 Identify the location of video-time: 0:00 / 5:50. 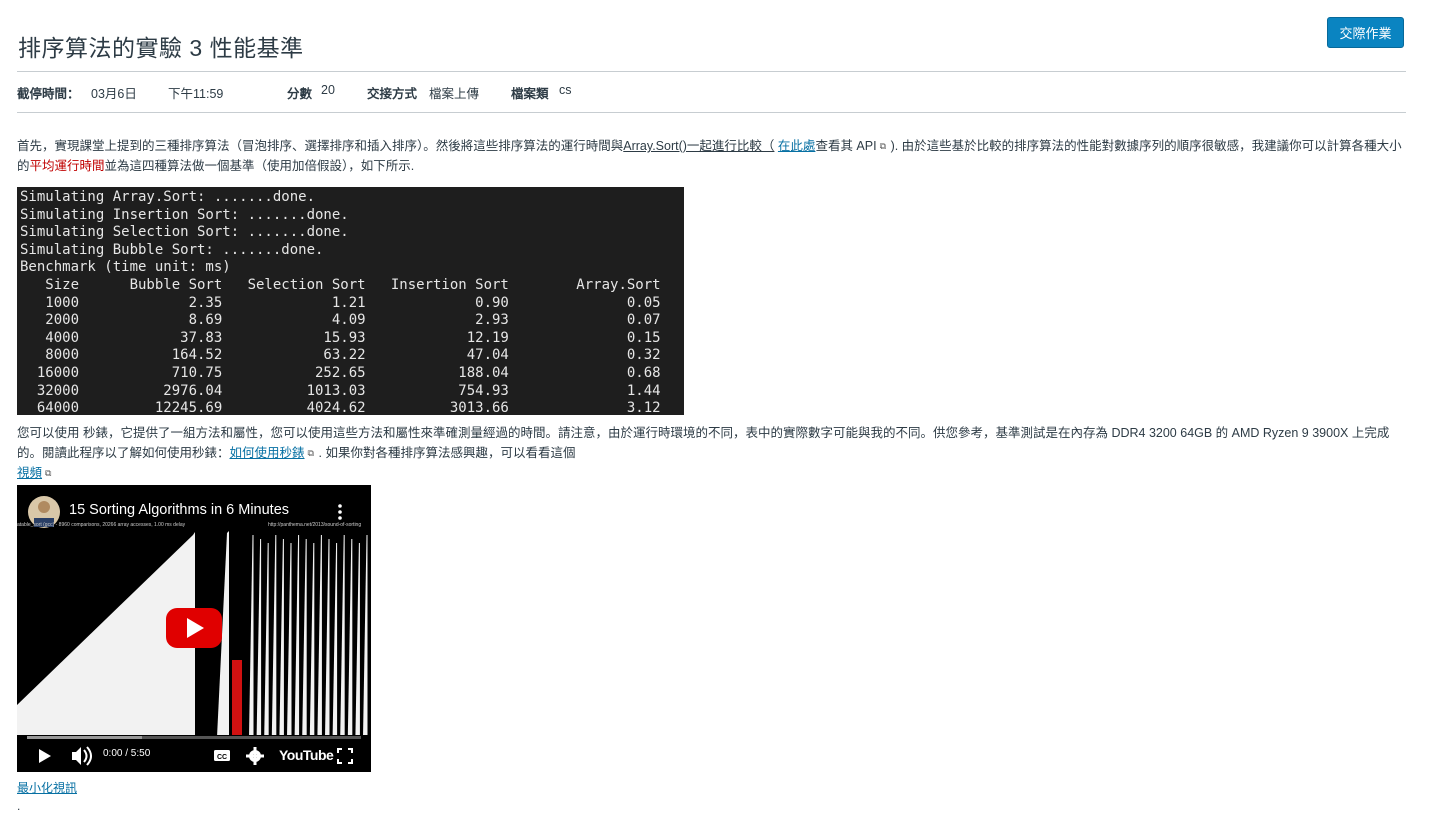
(127, 753).